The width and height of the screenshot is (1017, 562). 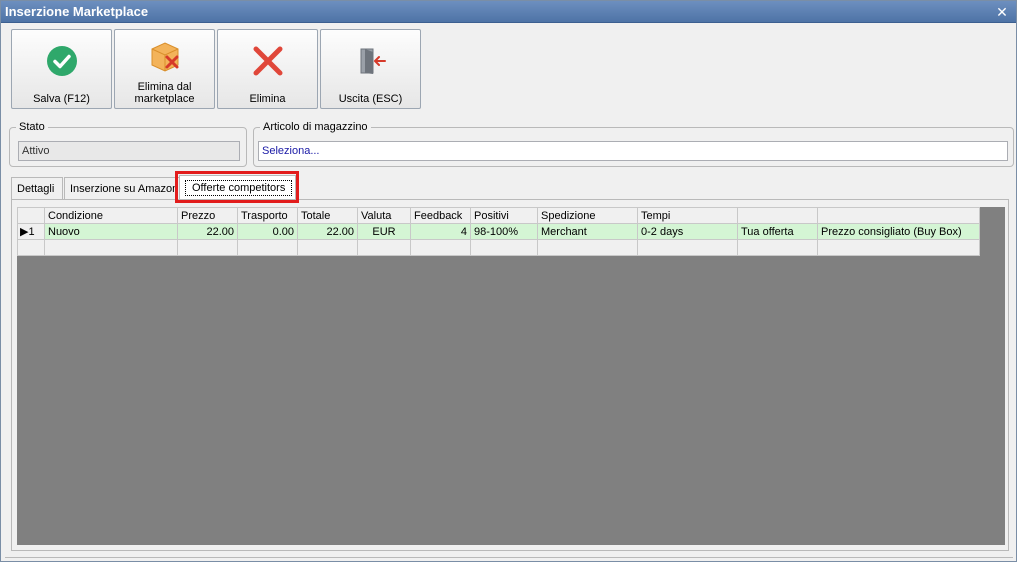 What do you see at coordinates (687, 231) in the screenshot?
I see `cell-tempi: 0-2 days` at bounding box center [687, 231].